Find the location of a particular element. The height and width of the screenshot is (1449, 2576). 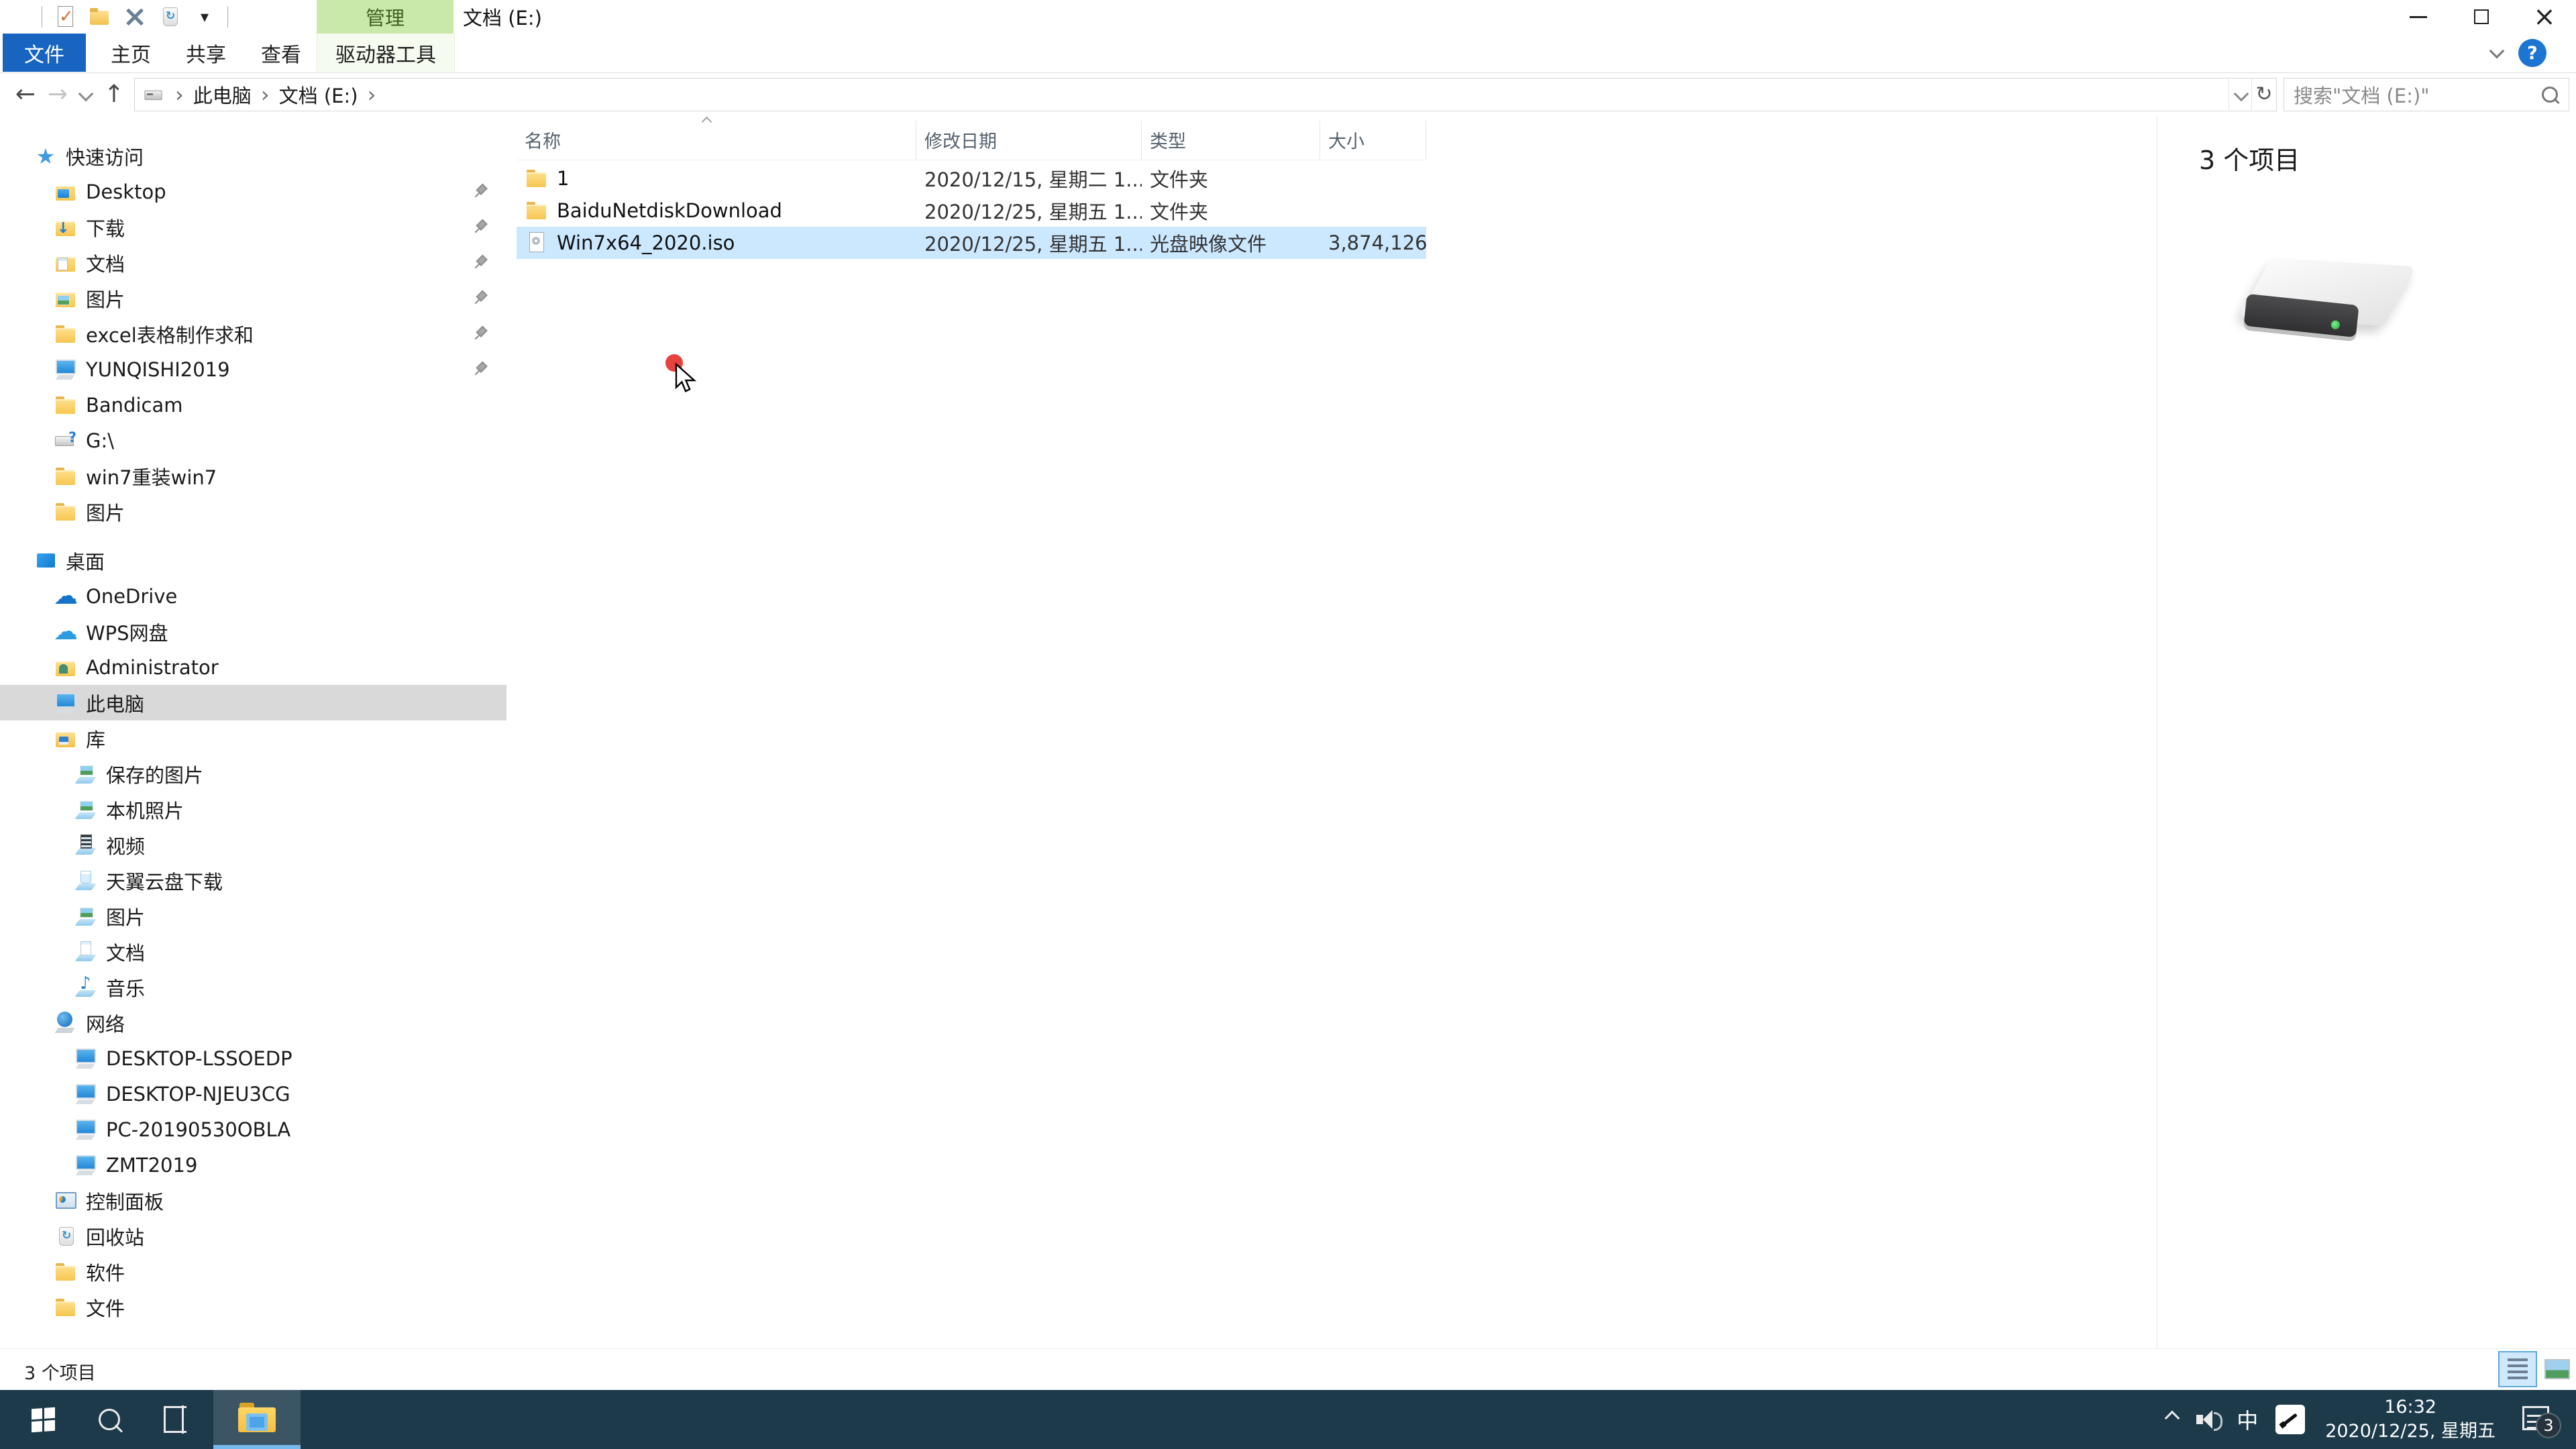

sidebar-item-label: 回收站 is located at coordinates (115, 1237).